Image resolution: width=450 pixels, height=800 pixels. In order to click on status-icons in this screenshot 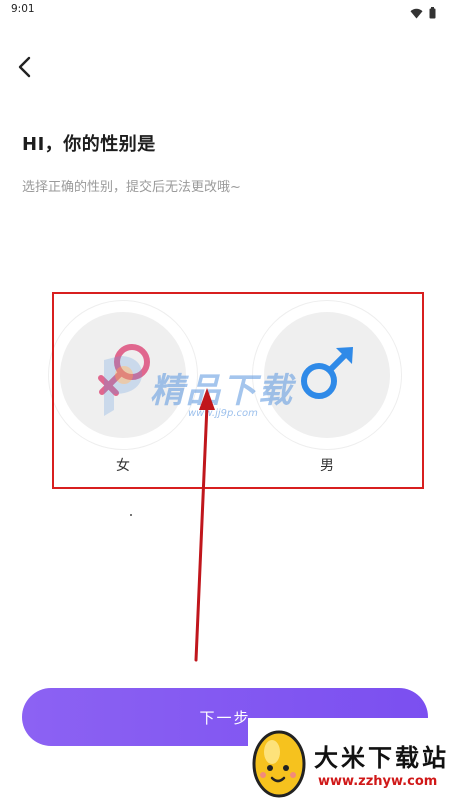, I will do `click(423, 13)`.